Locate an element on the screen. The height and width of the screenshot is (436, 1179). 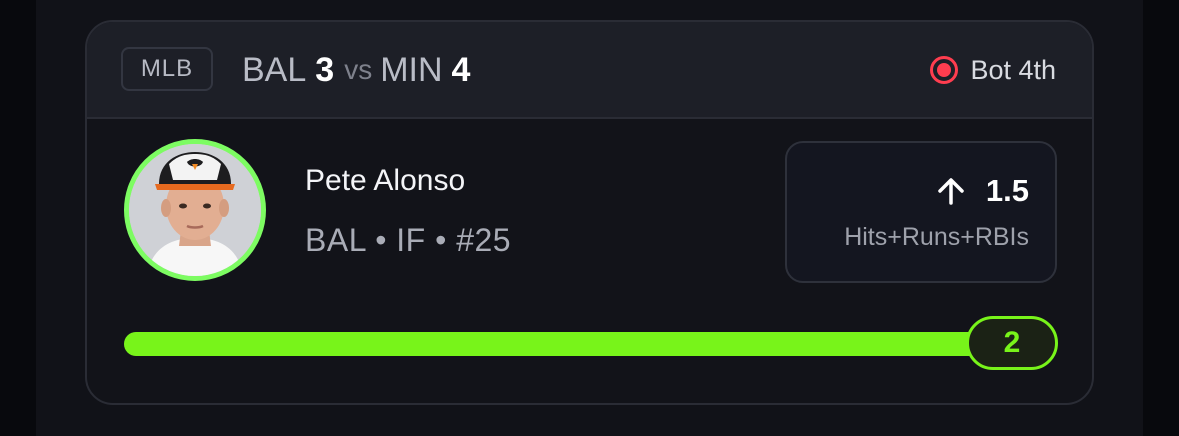
vs-label: vs is located at coordinates (358, 69).